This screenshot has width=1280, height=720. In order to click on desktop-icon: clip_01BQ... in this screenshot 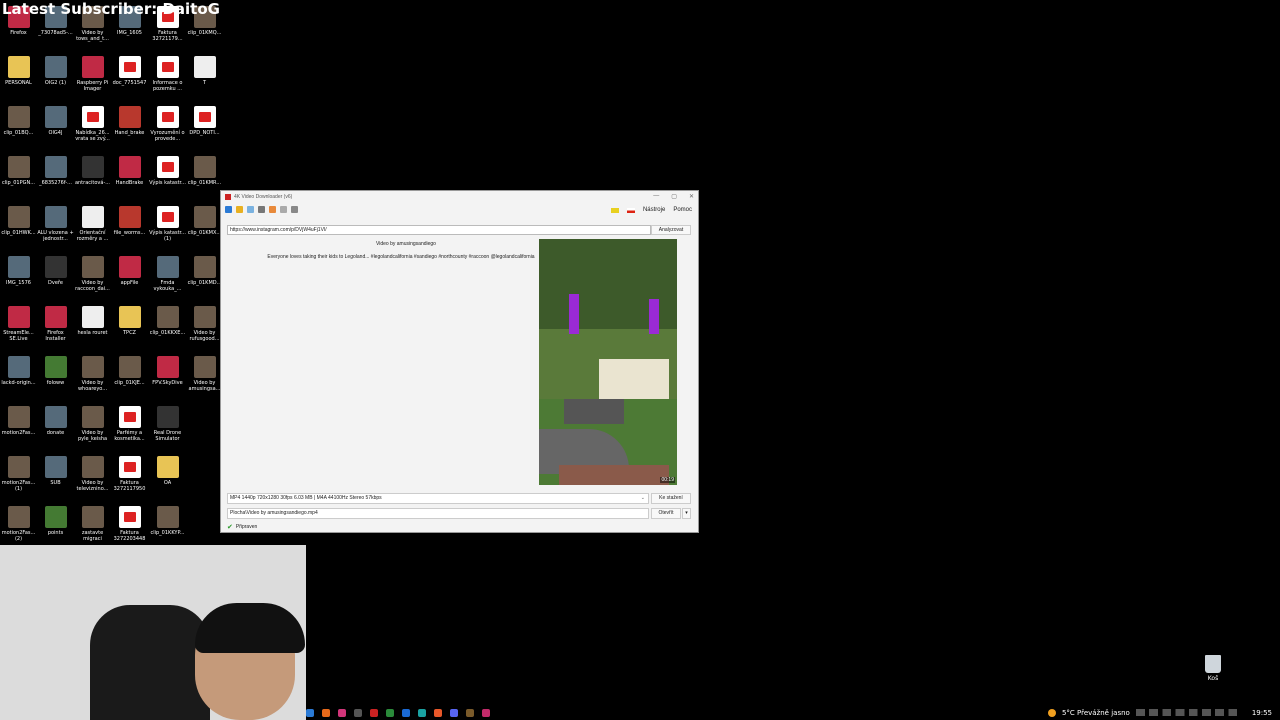, I will do `click(18, 131)`.